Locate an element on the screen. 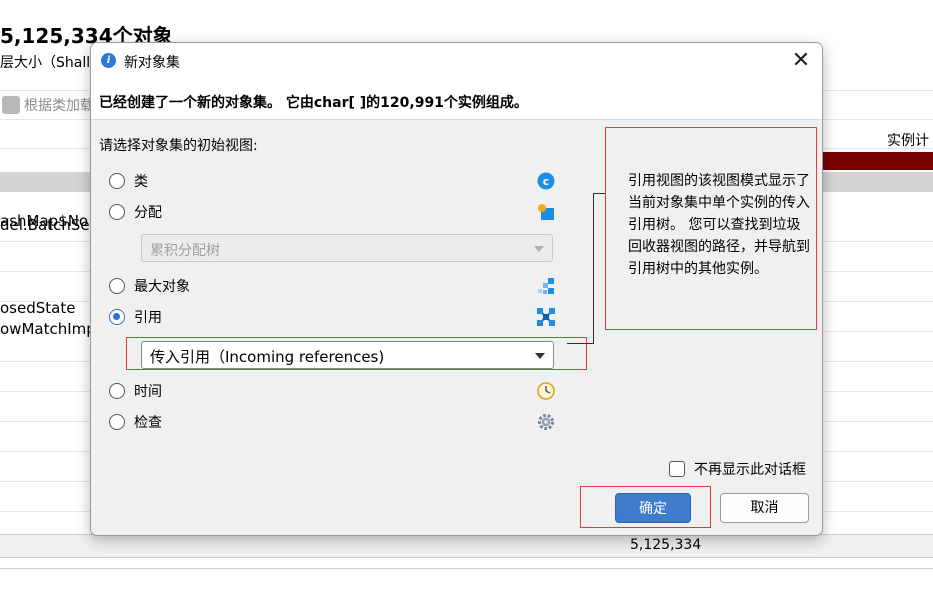  allocation-icon is located at coordinates (546, 212).